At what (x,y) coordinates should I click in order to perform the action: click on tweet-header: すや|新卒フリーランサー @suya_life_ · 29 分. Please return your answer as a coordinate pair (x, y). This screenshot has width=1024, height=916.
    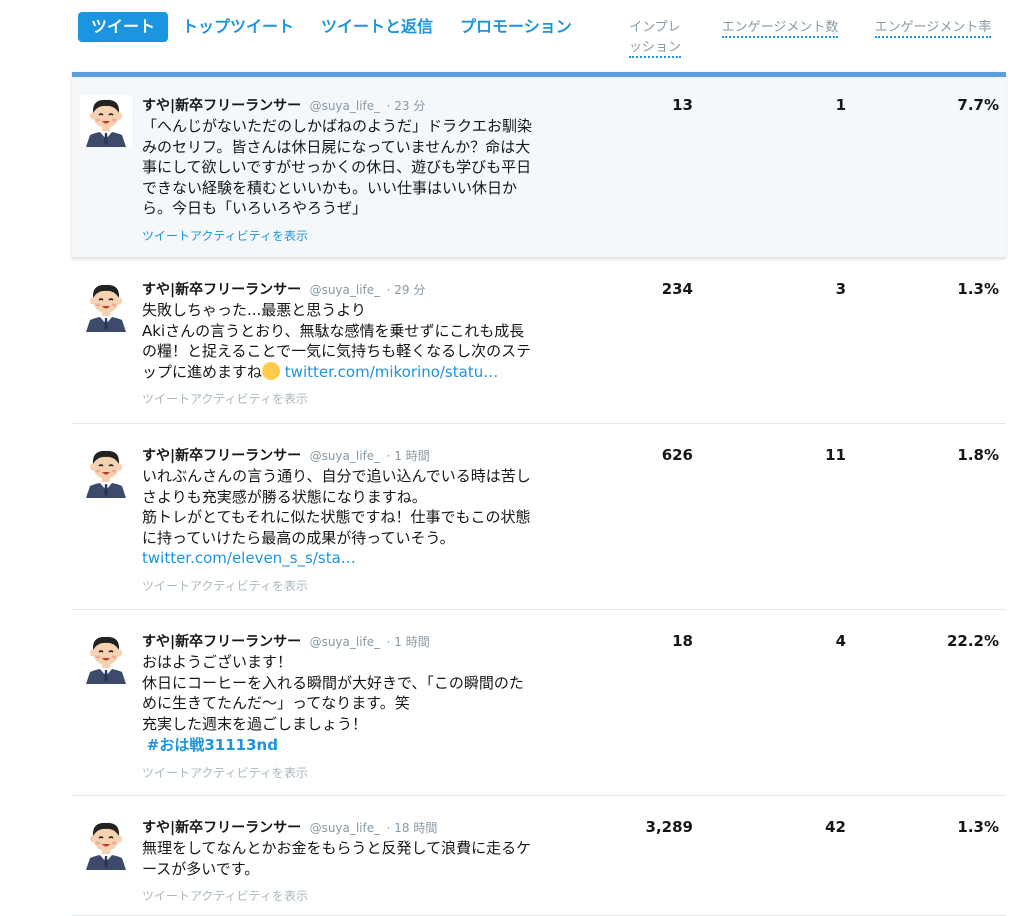
    Looking at the image, I should click on (362, 290).